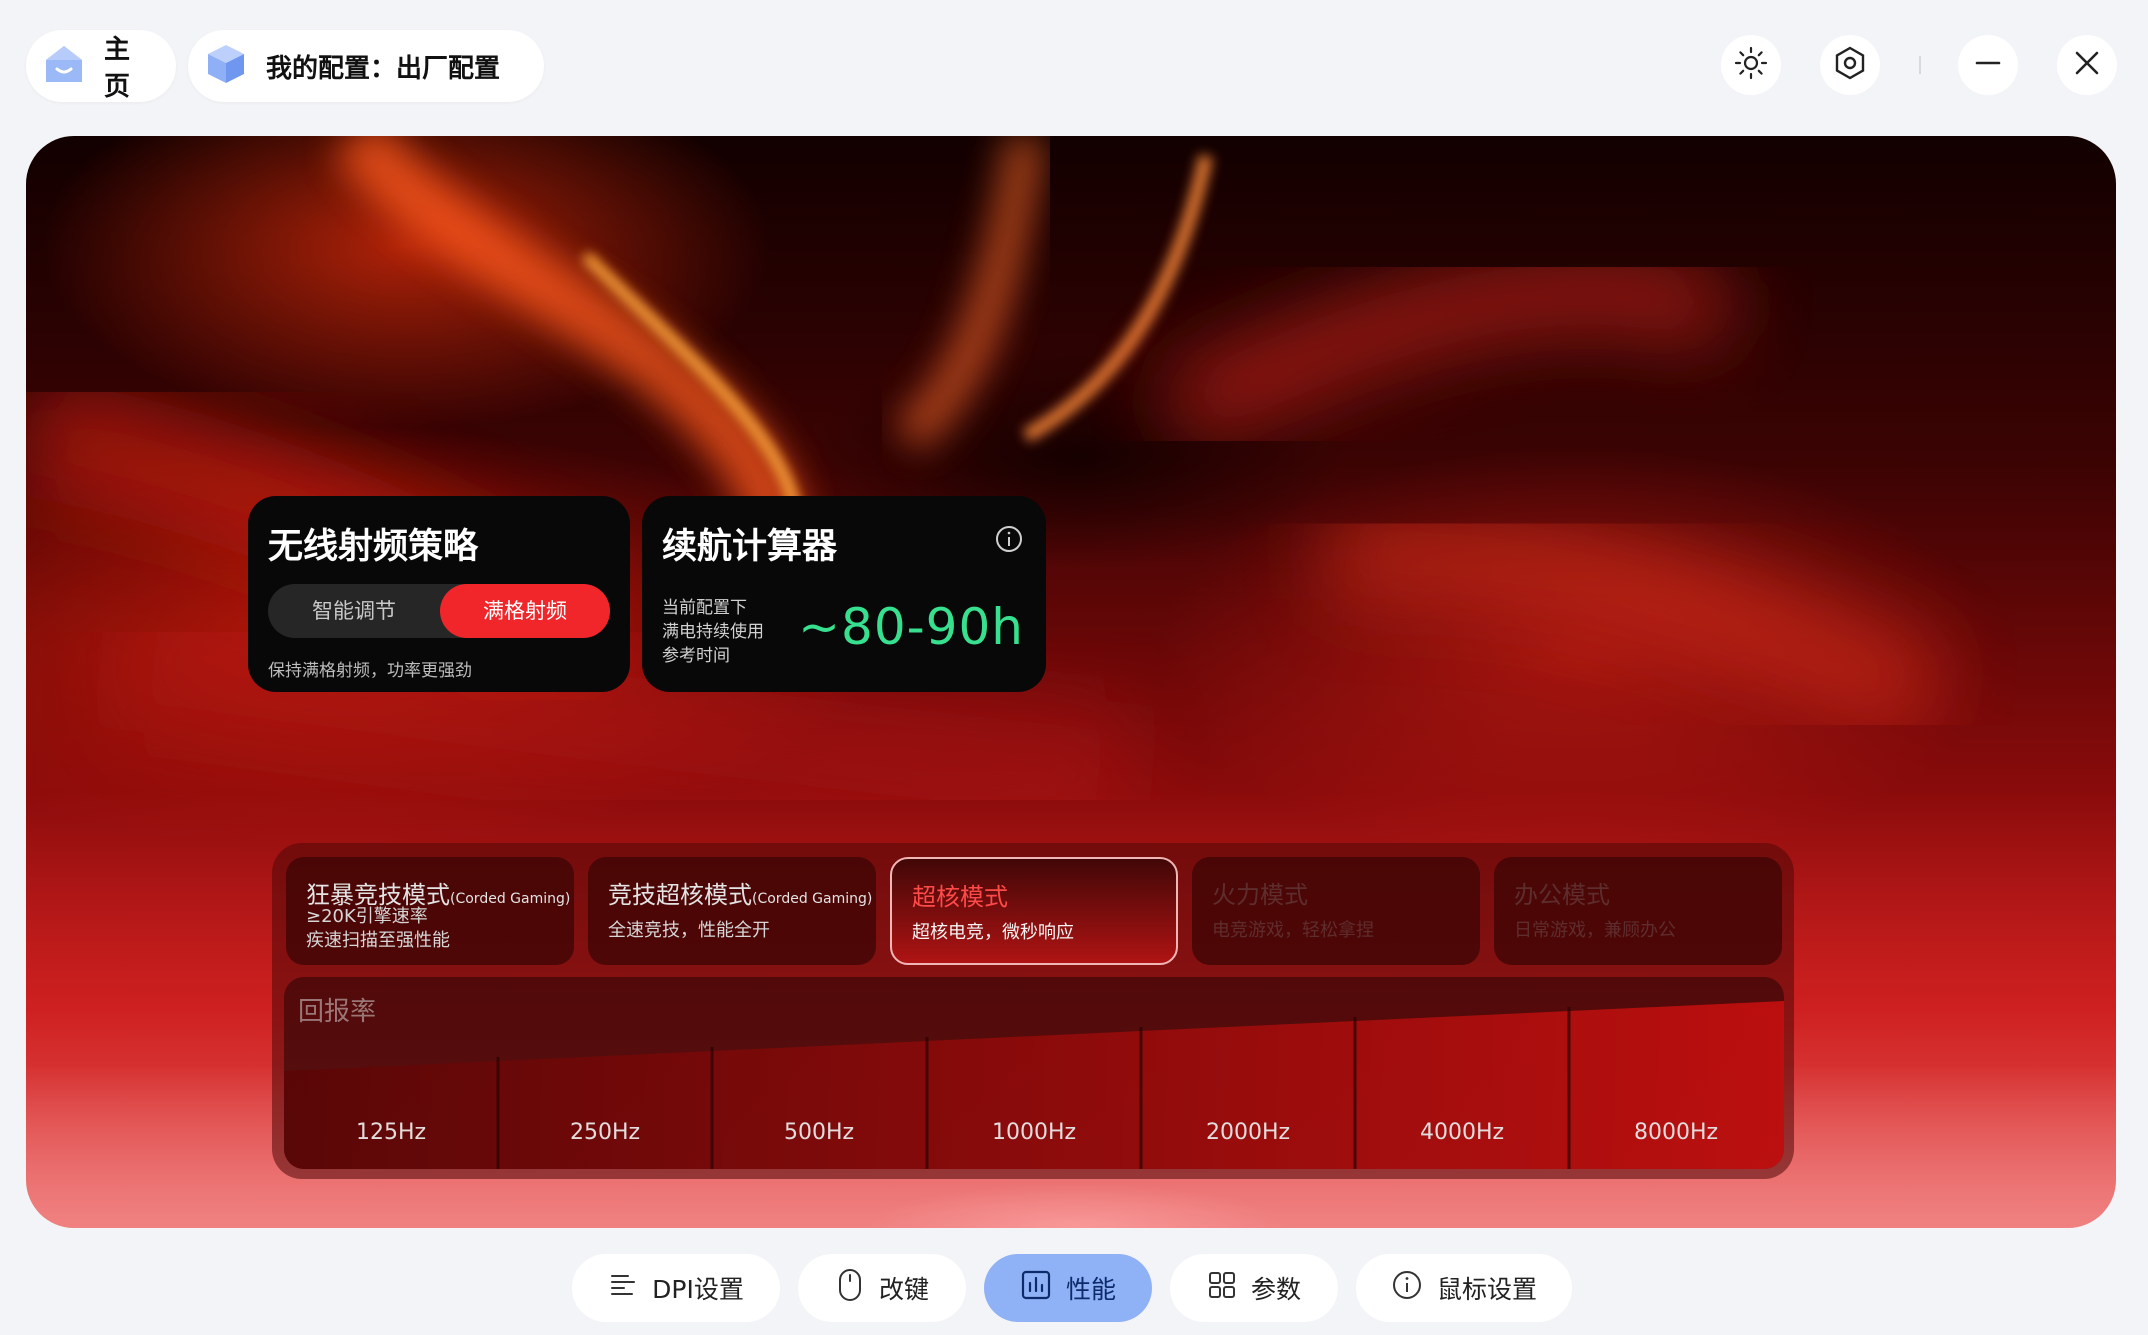 This screenshot has height=1335, width=2148. Describe the element at coordinates (819, 1132) in the screenshot. I see `polling-option-500: 500Hz` at that location.